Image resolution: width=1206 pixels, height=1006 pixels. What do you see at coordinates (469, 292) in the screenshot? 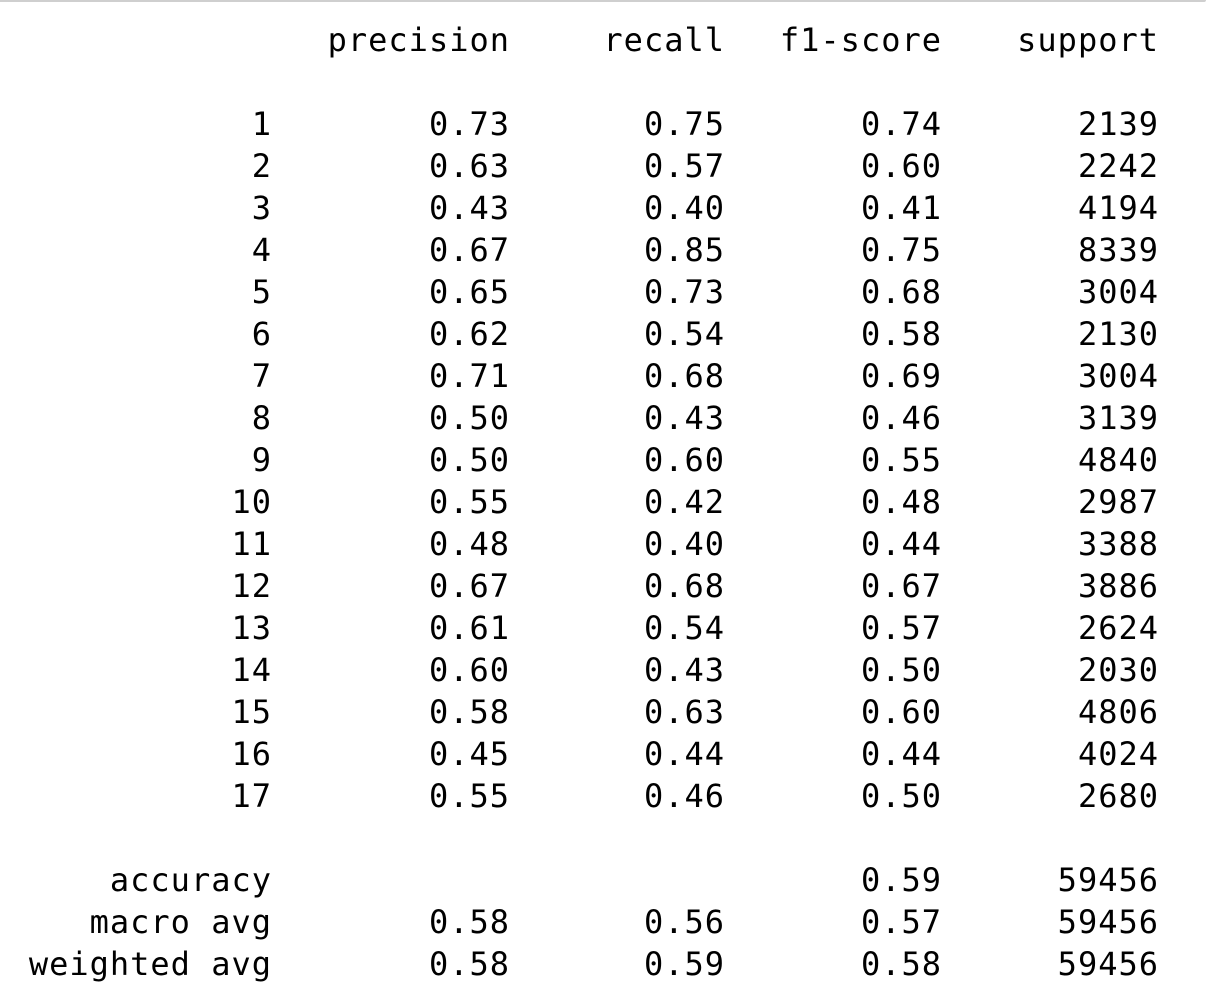
I see `precision-cell: 0.65` at bounding box center [469, 292].